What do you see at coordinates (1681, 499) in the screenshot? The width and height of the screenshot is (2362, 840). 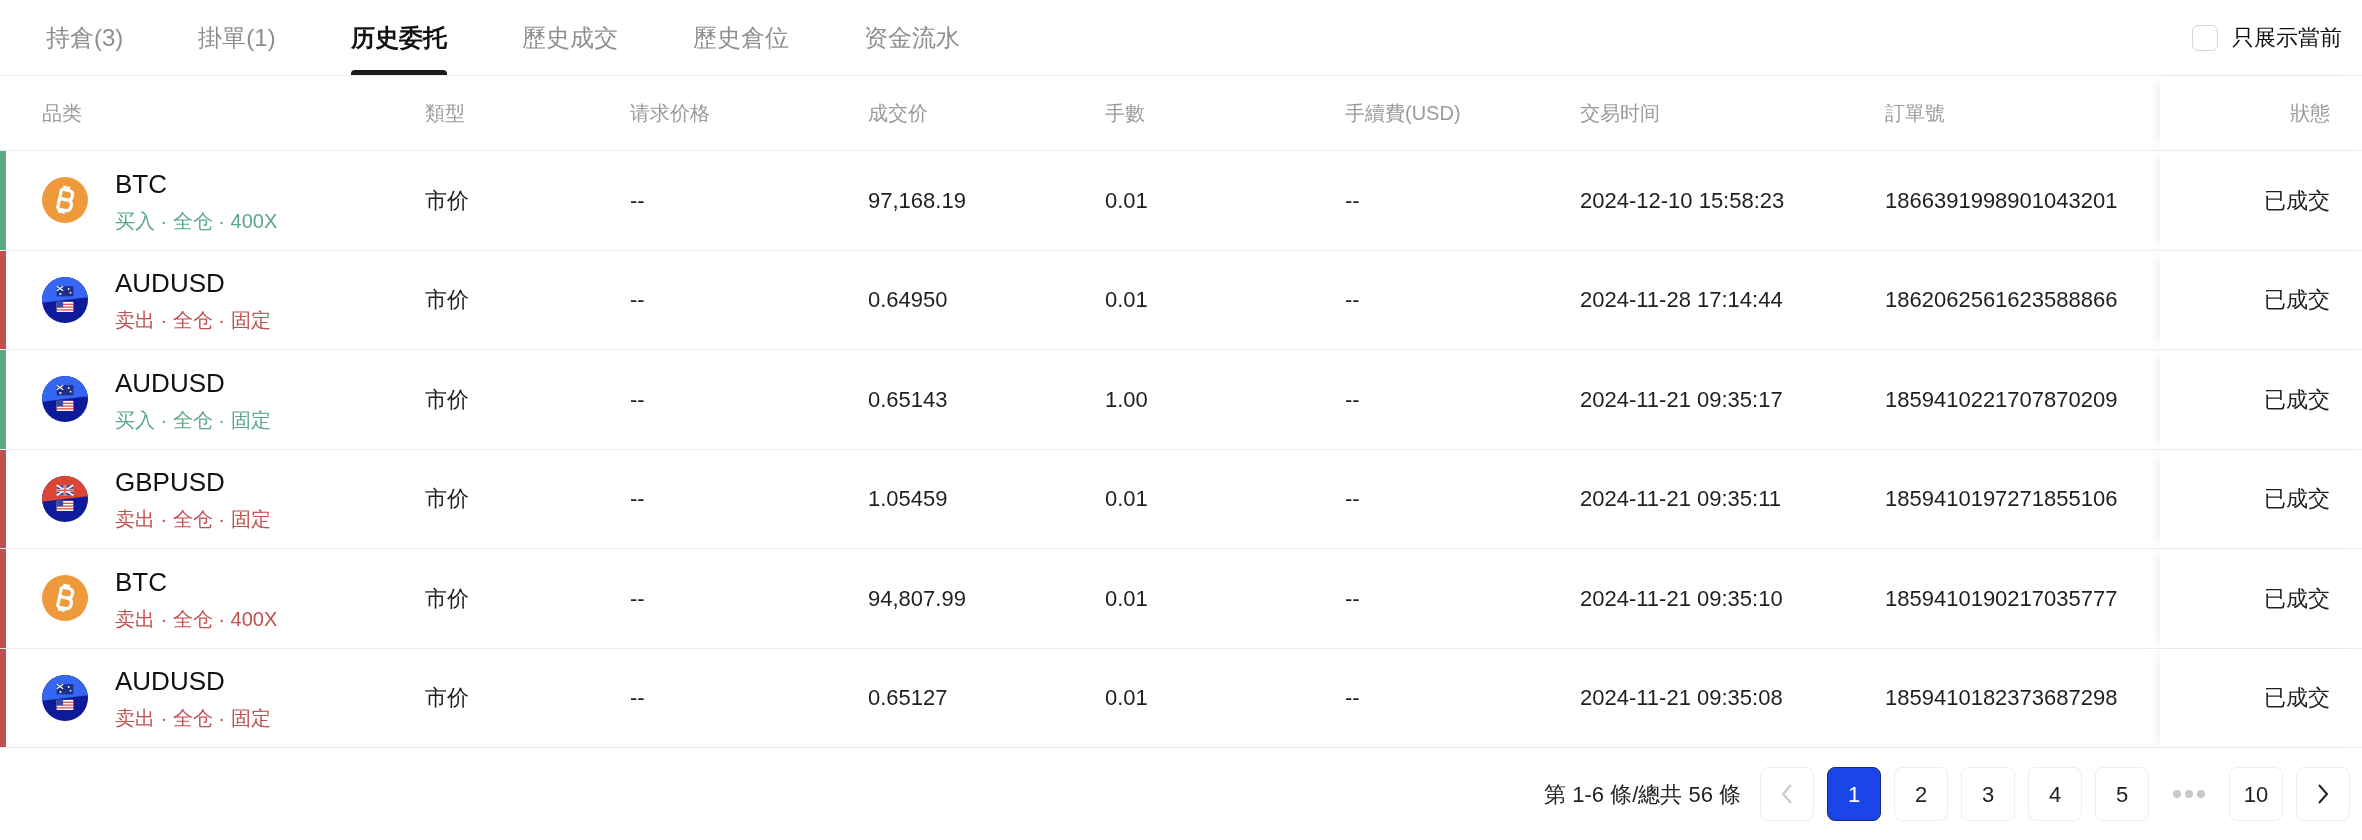 I see `table-cell: 2024-11-21 09:35:11` at bounding box center [1681, 499].